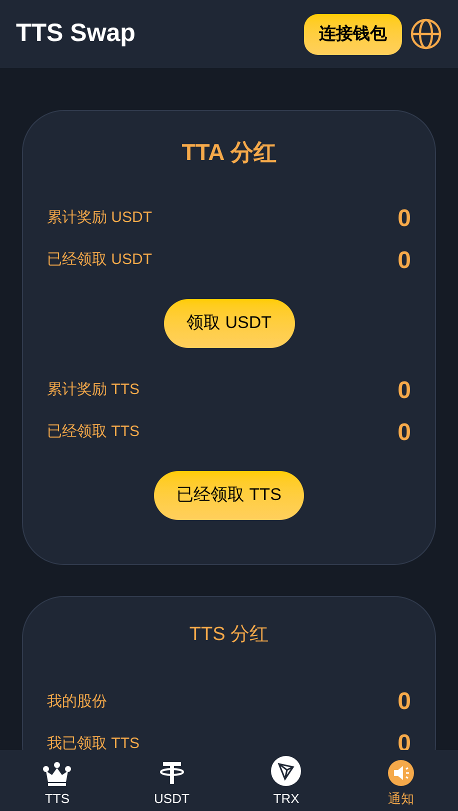 This screenshot has width=458, height=811. I want to click on tether-icon, so click(172, 773).